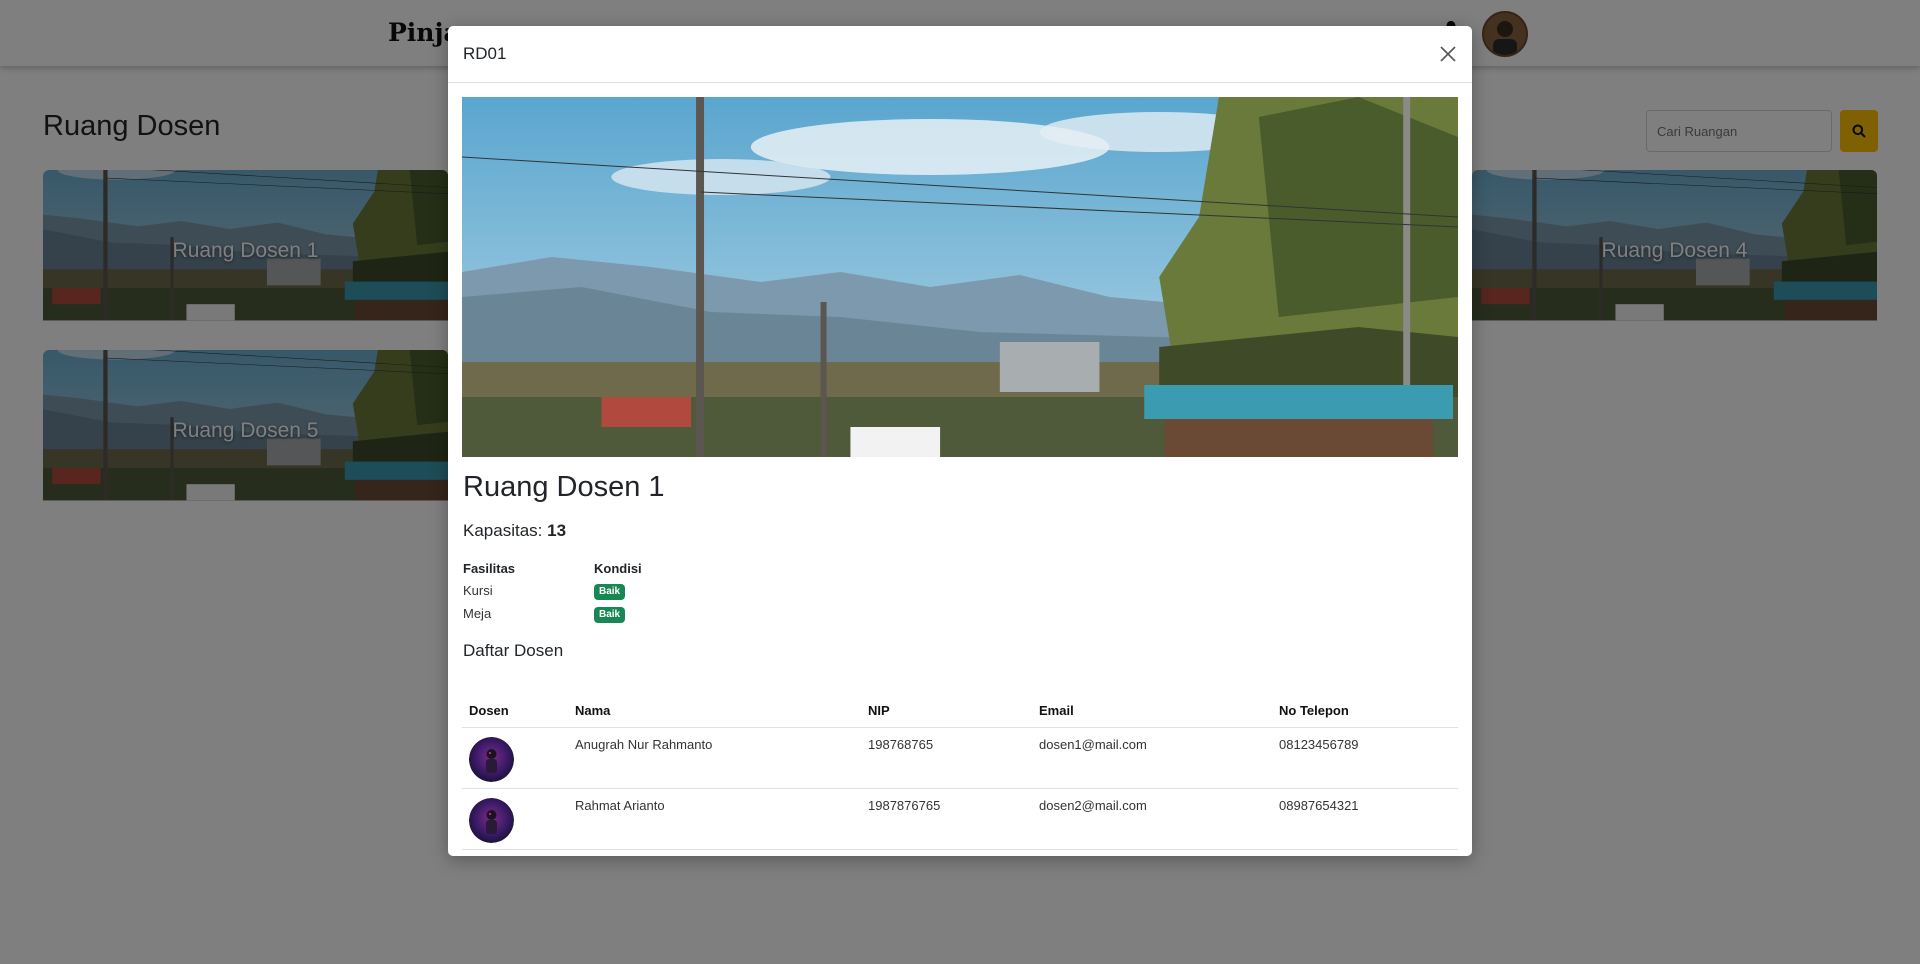 This screenshot has width=1920, height=964. I want to click on col-header-dosen: Dosen, so click(515, 710).